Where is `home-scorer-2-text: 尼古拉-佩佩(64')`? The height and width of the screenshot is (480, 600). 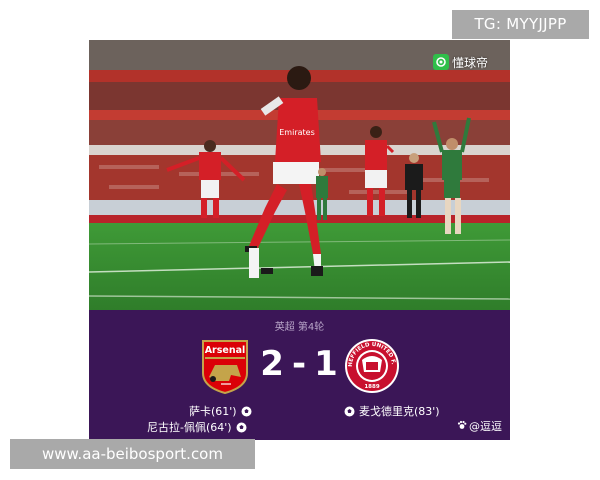 home-scorer-2-text: 尼古拉-佩佩(64') is located at coordinates (189, 427).